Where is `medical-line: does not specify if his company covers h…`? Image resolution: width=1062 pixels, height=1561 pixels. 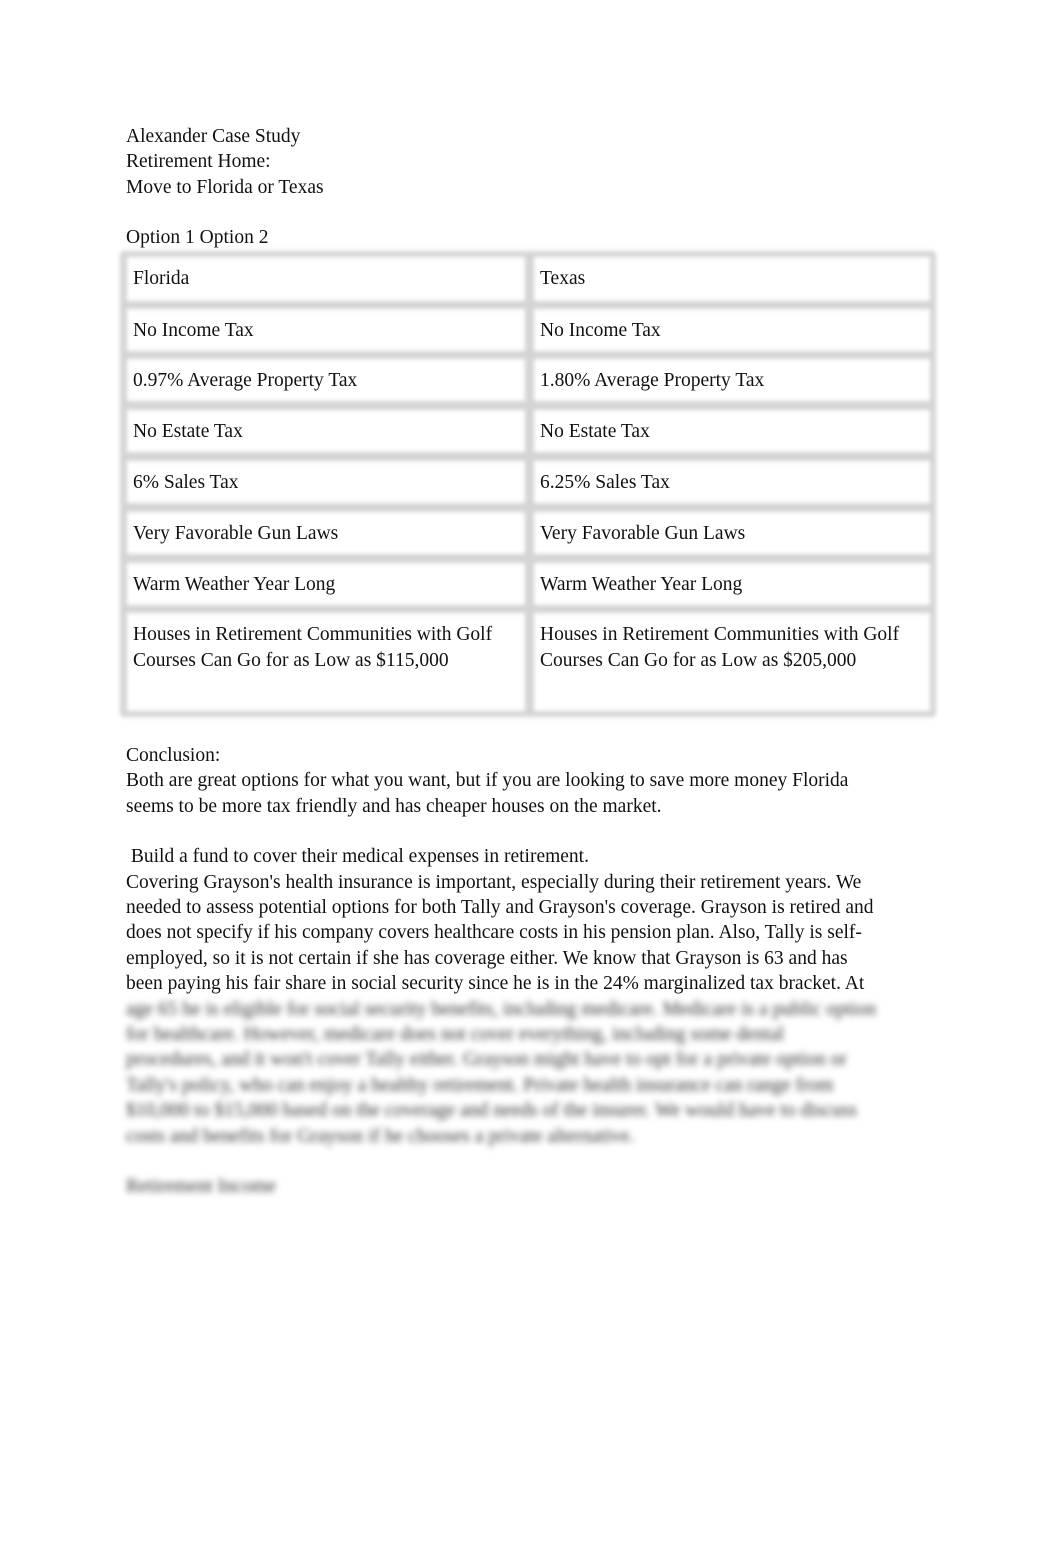 medical-line: does not specify if his company covers h… is located at coordinates (494, 933).